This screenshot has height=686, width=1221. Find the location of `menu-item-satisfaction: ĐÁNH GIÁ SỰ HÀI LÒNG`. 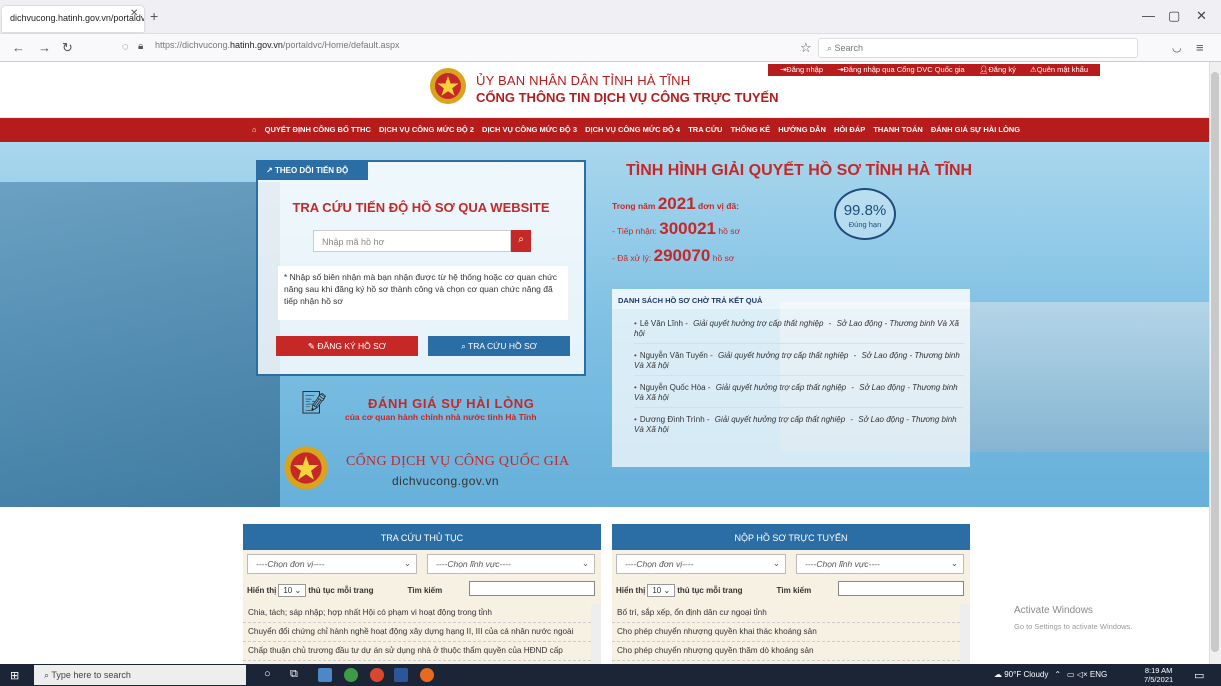

menu-item-satisfaction: ĐÁNH GIÁ SỰ HÀI LÒNG is located at coordinates (975, 129).